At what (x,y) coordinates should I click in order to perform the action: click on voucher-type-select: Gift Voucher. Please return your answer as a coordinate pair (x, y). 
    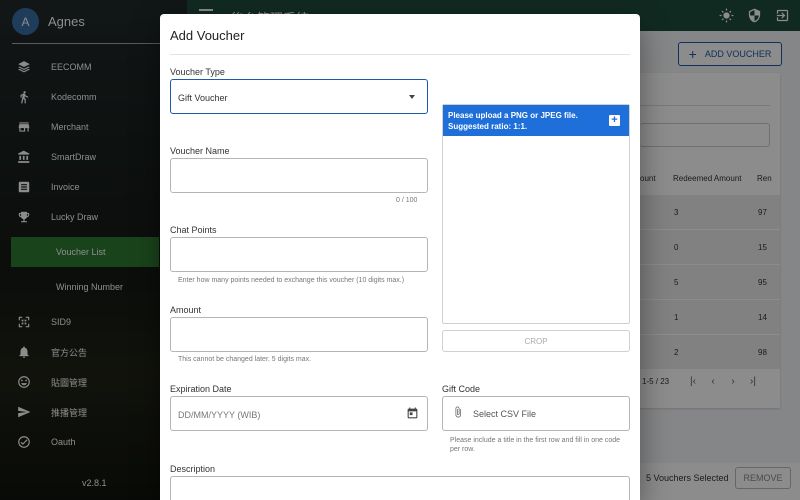
    Looking at the image, I should click on (299, 96).